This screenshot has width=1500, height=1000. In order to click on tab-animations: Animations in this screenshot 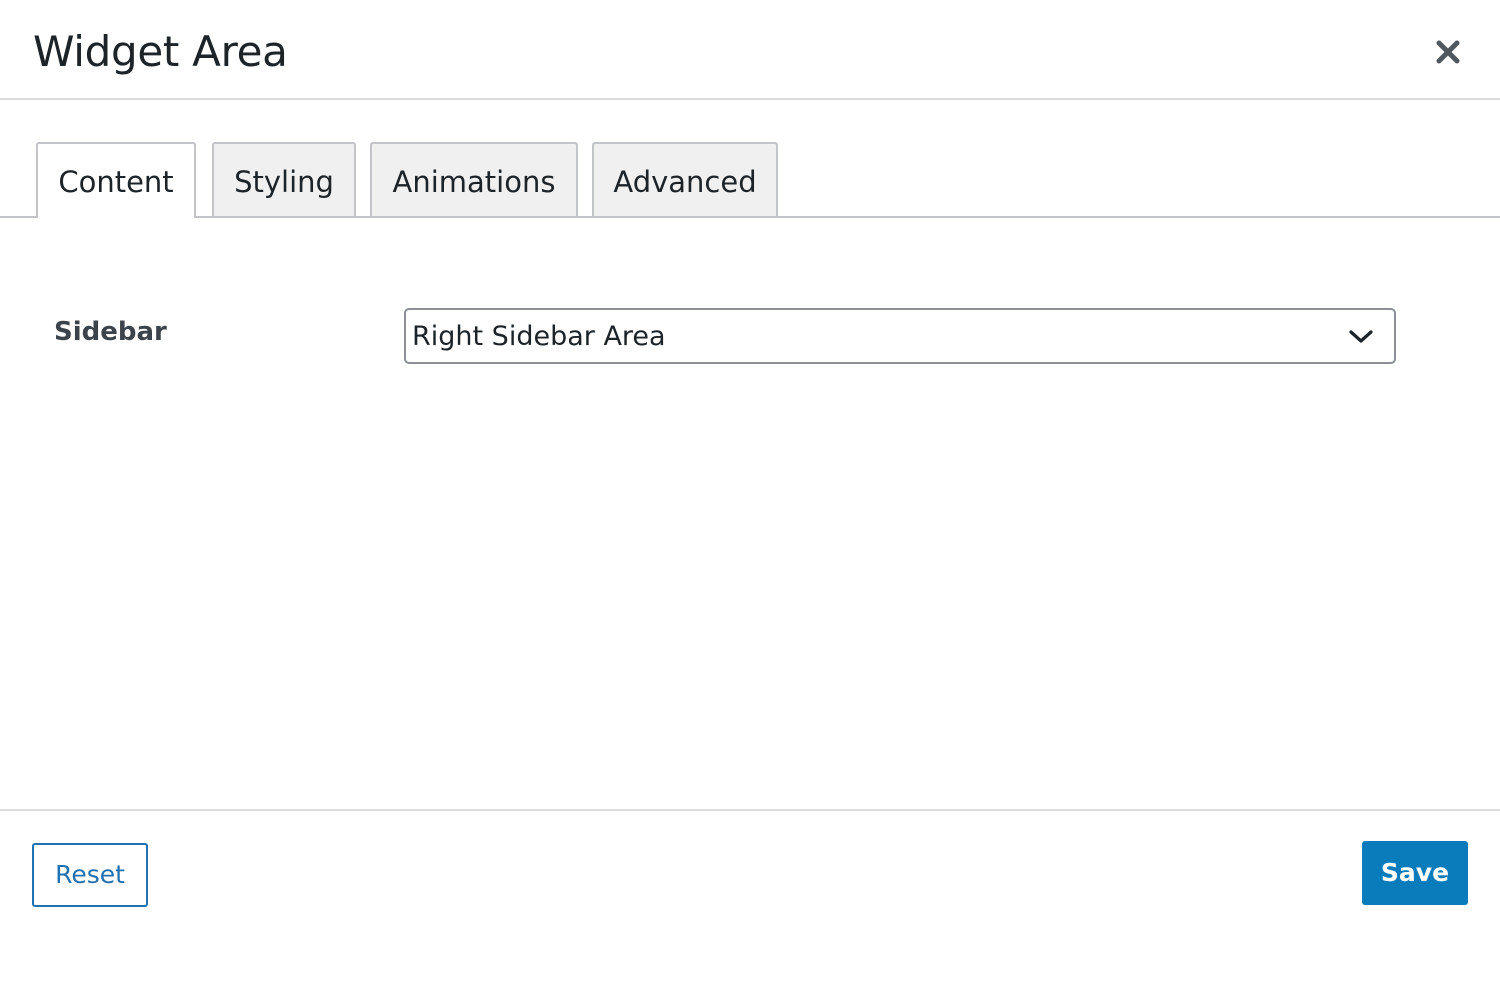, I will do `click(474, 179)`.